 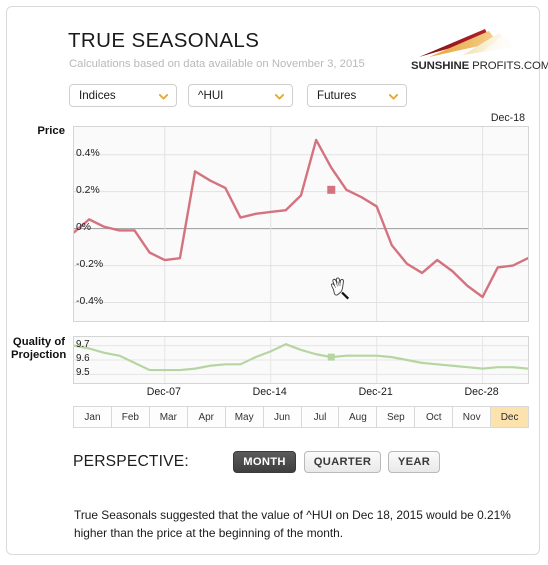 What do you see at coordinates (414, 462) in the screenshot?
I see `perspective-year-button: YEAR` at bounding box center [414, 462].